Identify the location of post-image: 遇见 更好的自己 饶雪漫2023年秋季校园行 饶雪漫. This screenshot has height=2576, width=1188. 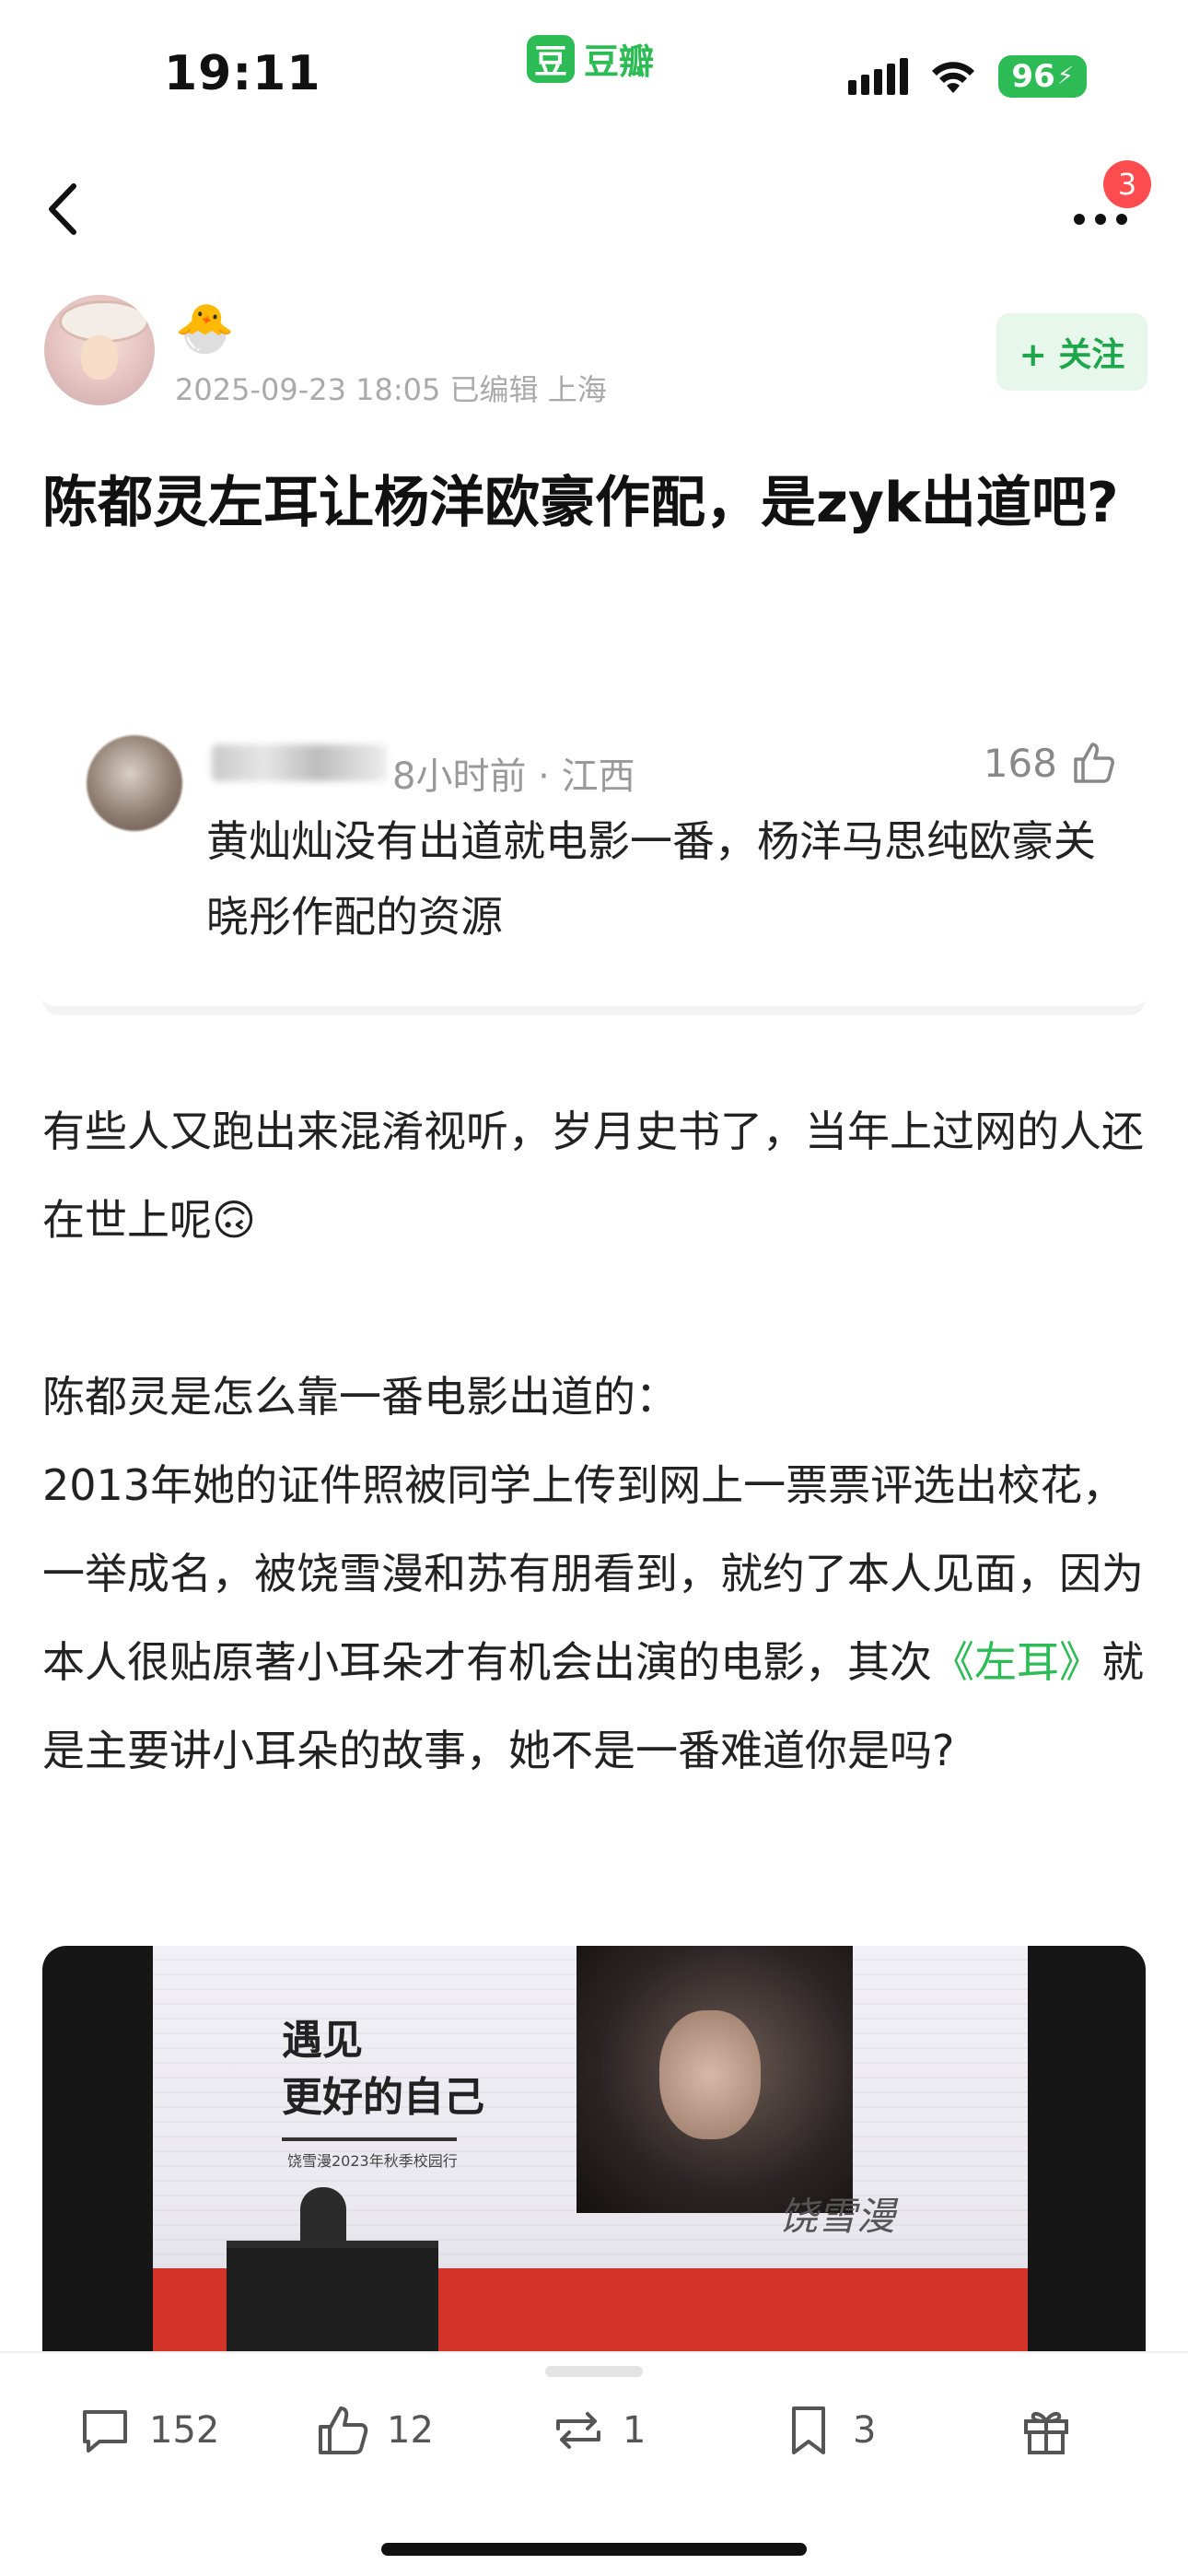
(594, 2148).